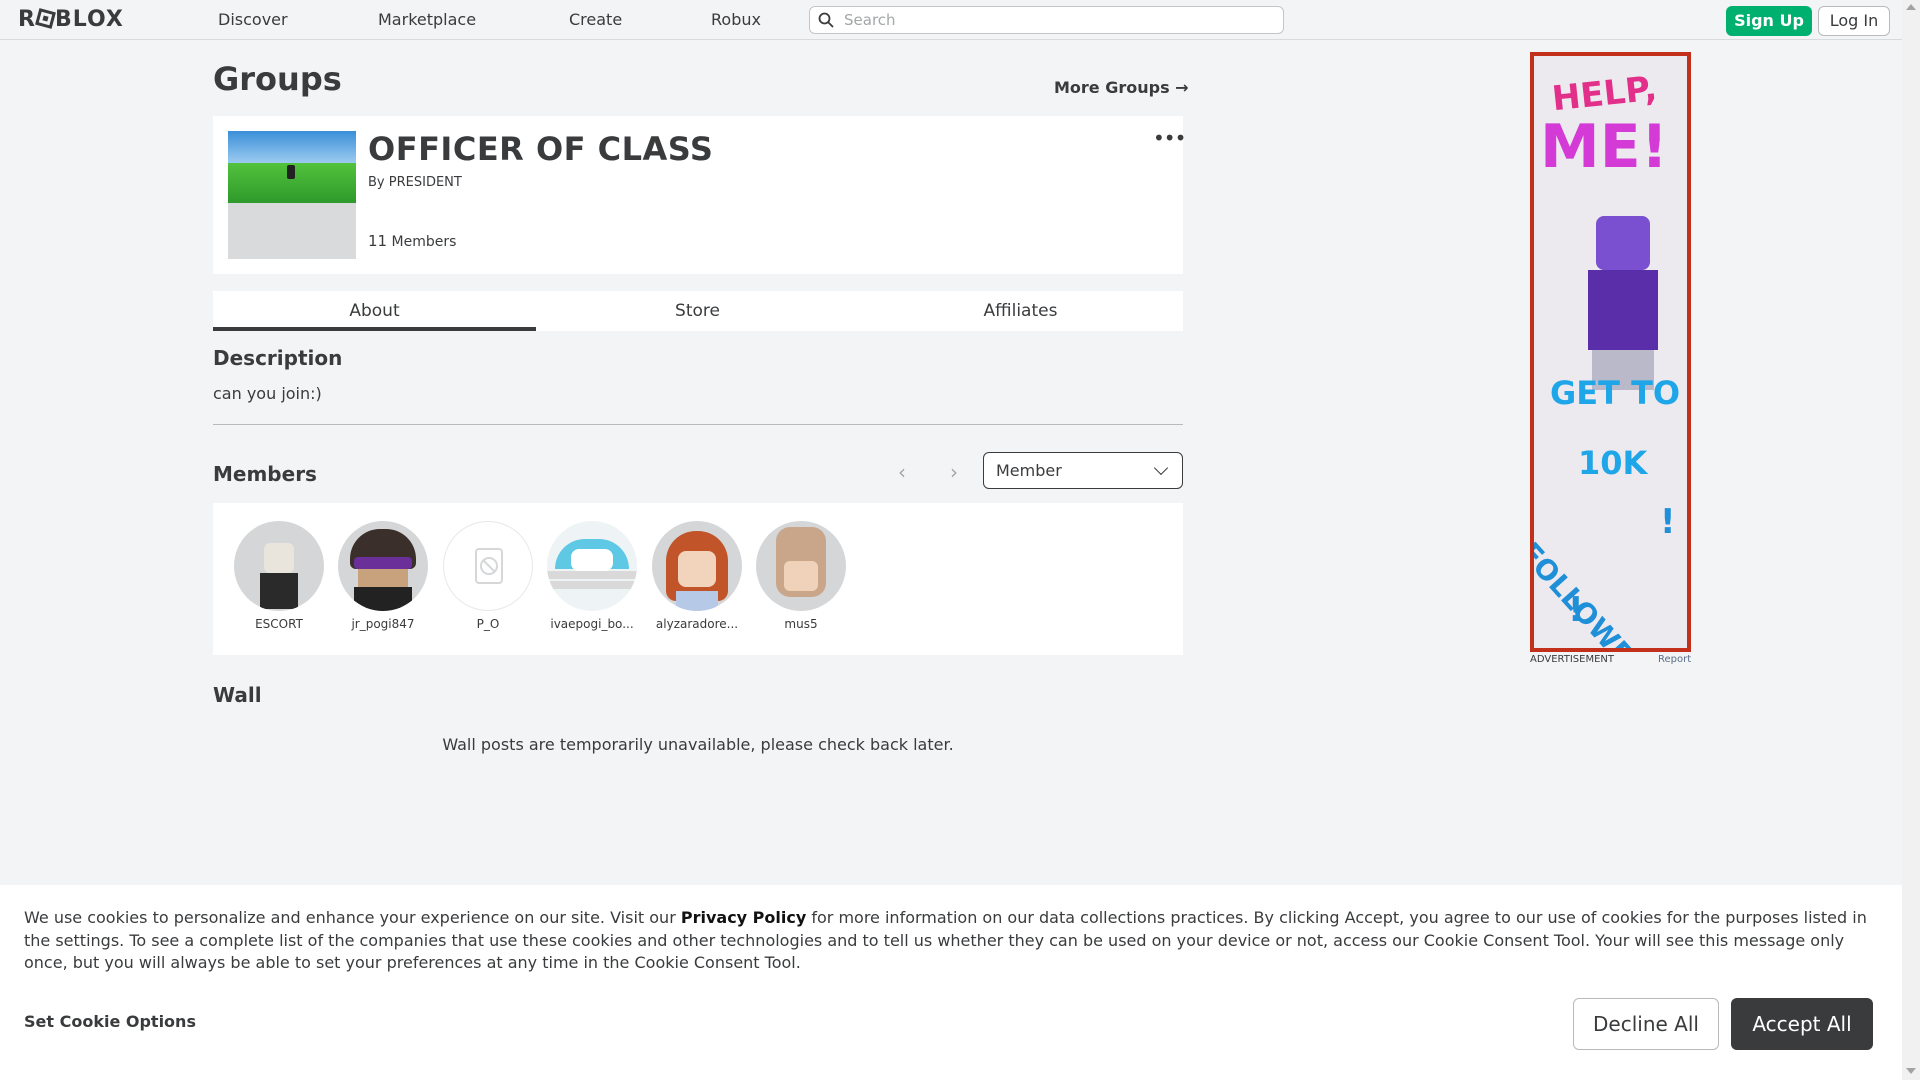 The image size is (1920, 1080). Describe the element at coordinates (267, 393) in the screenshot. I see `description-text: can you join:)` at that location.